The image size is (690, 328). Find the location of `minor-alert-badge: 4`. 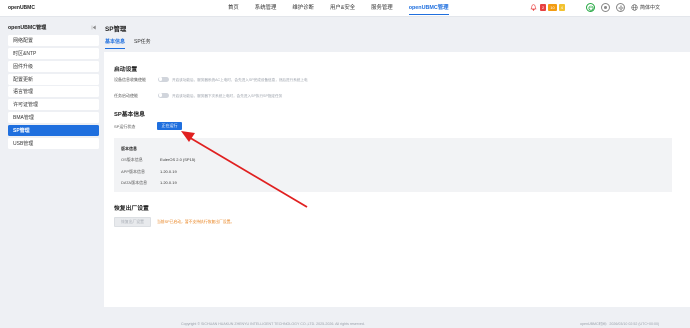

minor-alert-badge: 4 is located at coordinates (561, 7).